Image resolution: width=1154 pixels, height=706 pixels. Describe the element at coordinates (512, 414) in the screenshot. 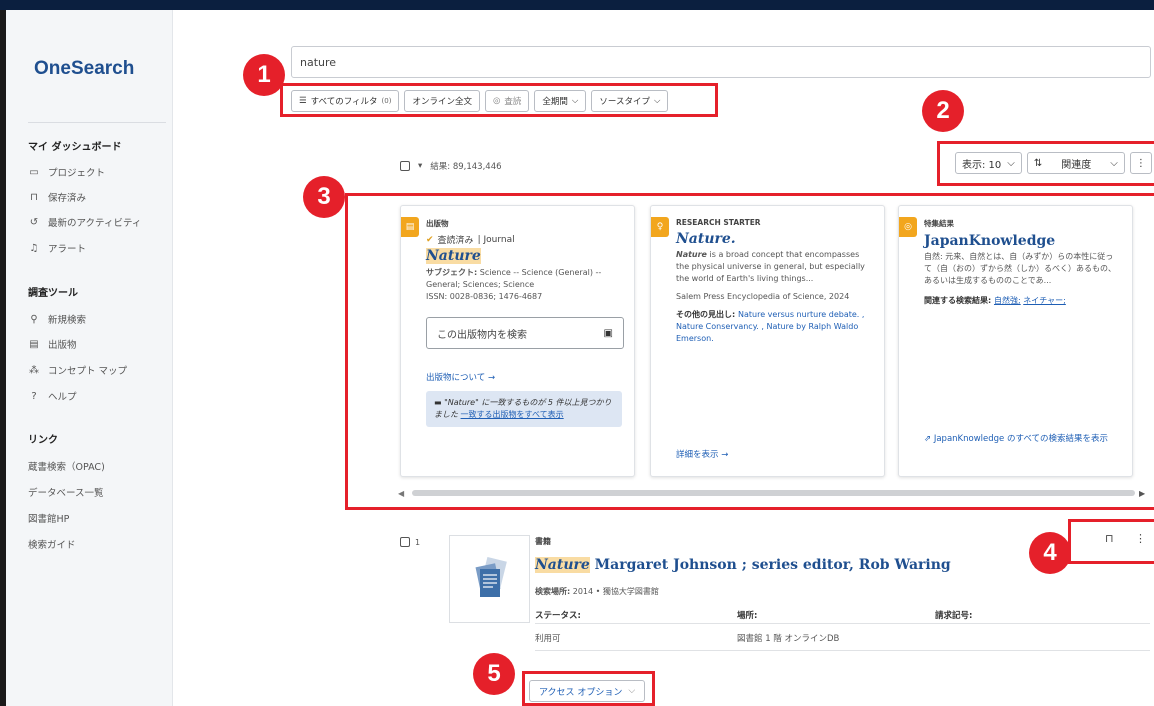

I see `show-all-matching-link: 一致する出版物をすべて表示` at that location.